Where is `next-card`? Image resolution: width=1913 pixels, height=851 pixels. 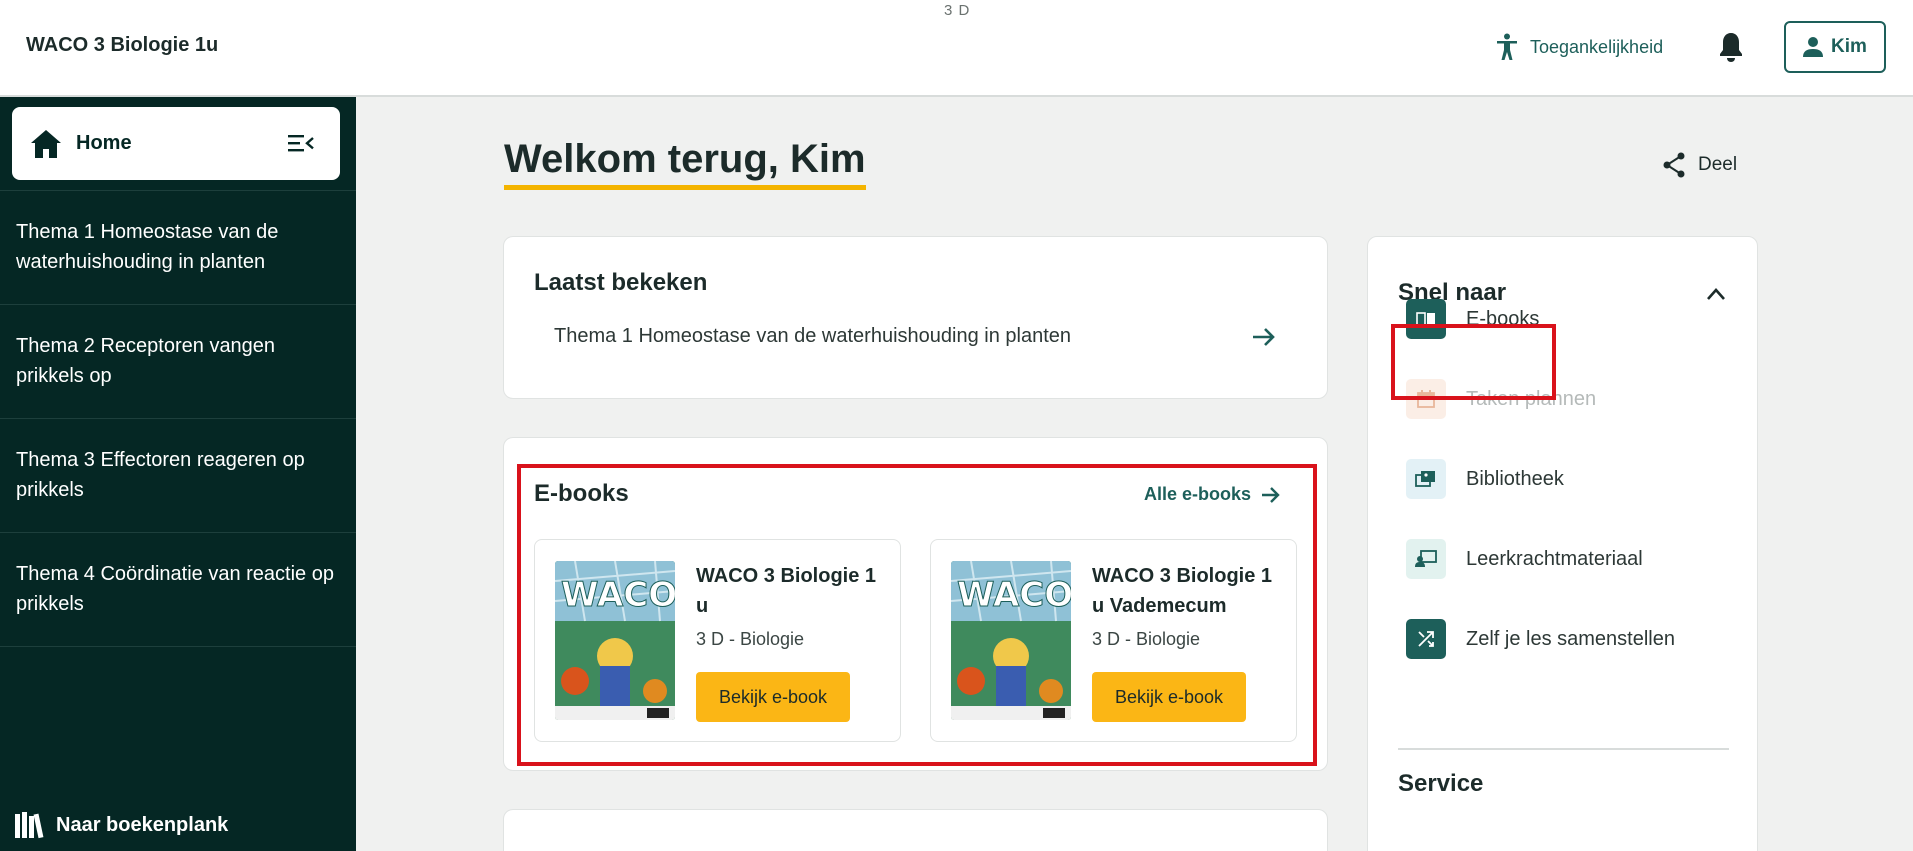 next-card is located at coordinates (915, 830).